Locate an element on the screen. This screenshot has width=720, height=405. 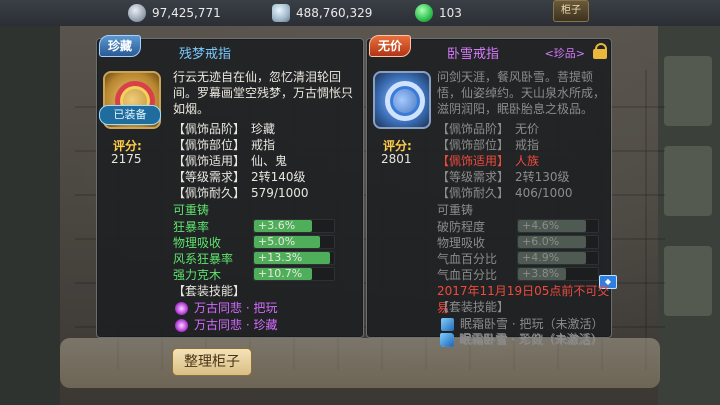
stat-value: +10.7% is located at coordinates (280, 273).